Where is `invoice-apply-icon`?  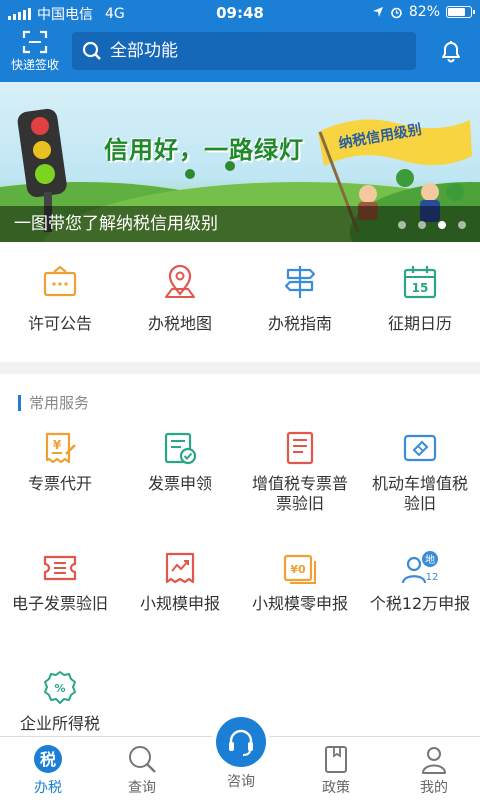
invoice-apply-icon is located at coordinates (180, 448).